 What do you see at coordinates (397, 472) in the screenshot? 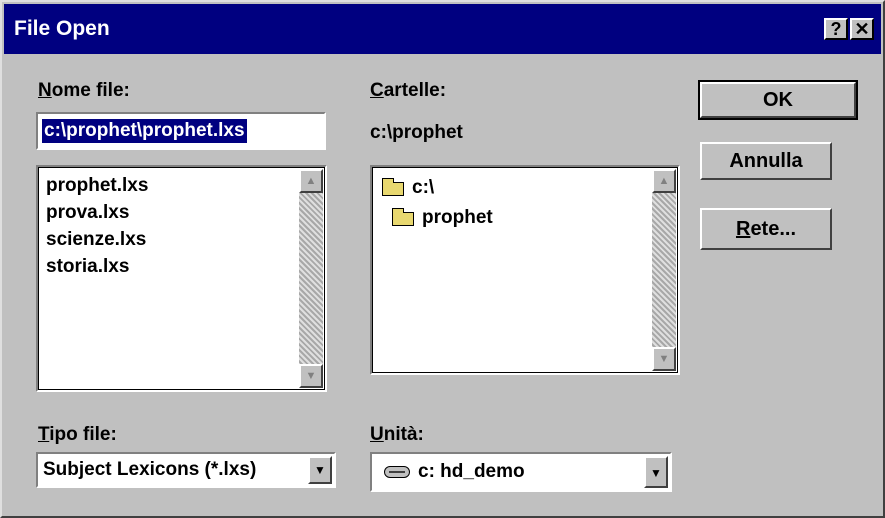
I see `hard-drive-icon` at bounding box center [397, 472].